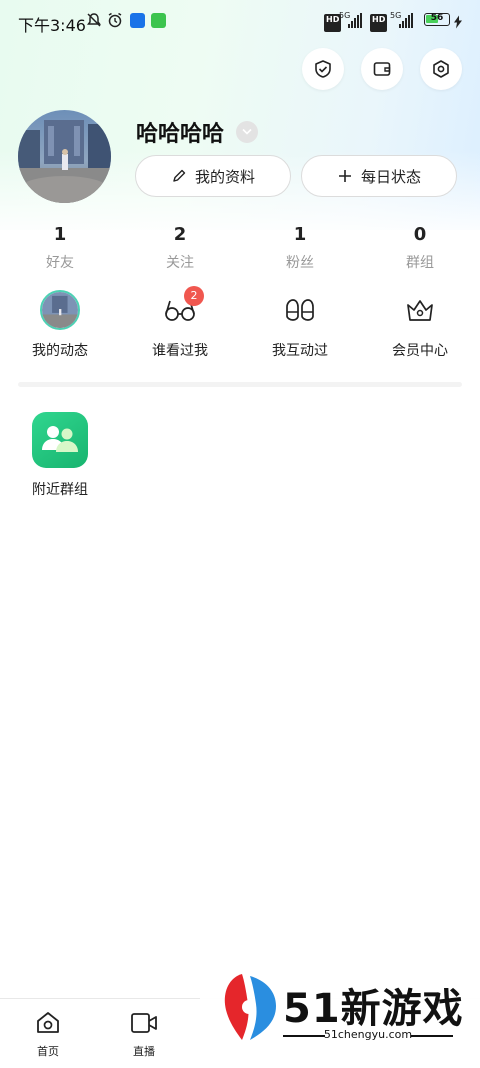  What do you see at coordinates (373, 1009) in the screenshot?
I see `watermark-text: 51新游戏` at bounding box center [373, 1009].